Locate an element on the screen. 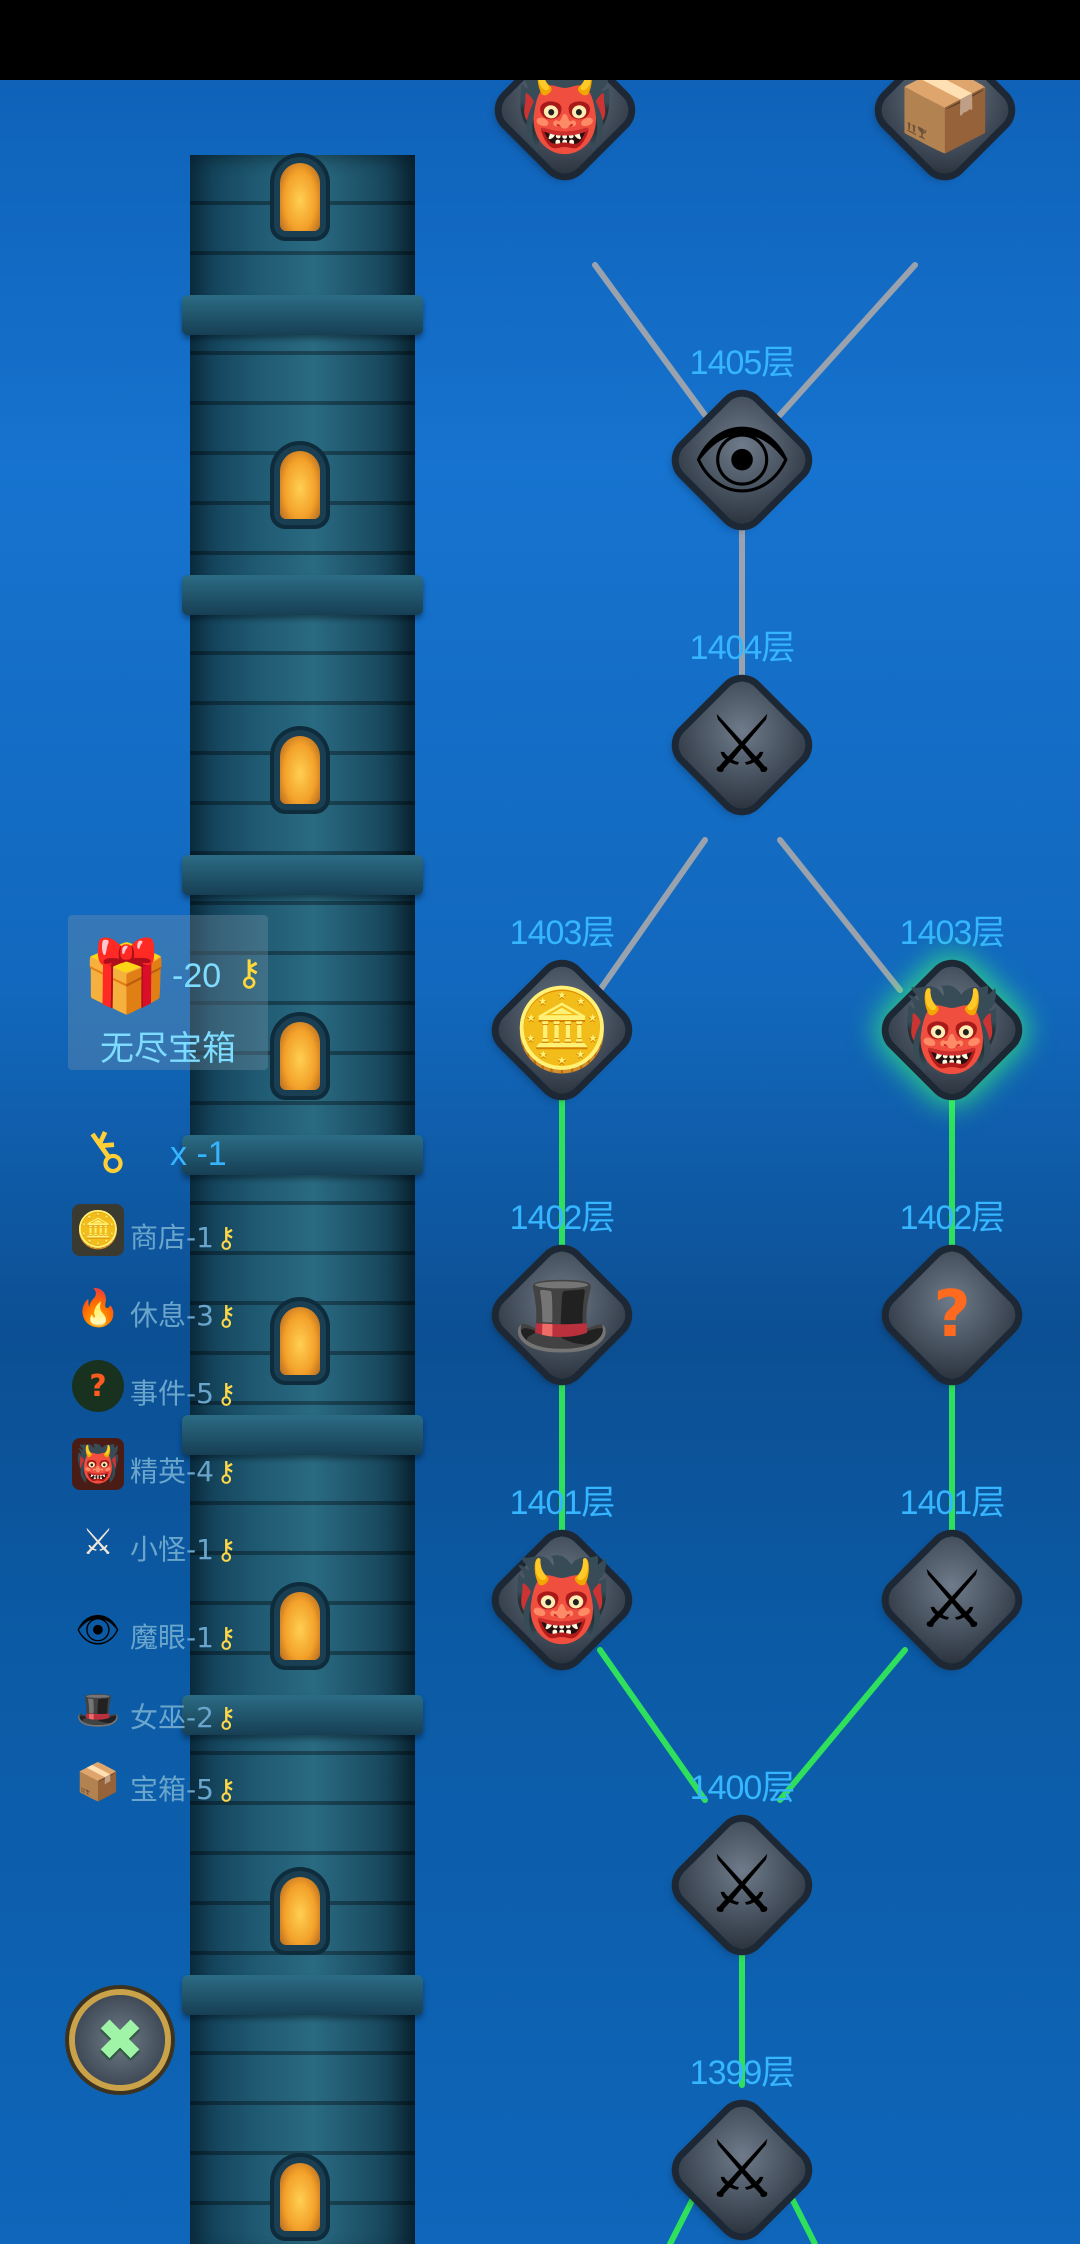 This screenshot has height=2244, width=1080. legend-name: 精英 is located at coordinates (158, 1471).